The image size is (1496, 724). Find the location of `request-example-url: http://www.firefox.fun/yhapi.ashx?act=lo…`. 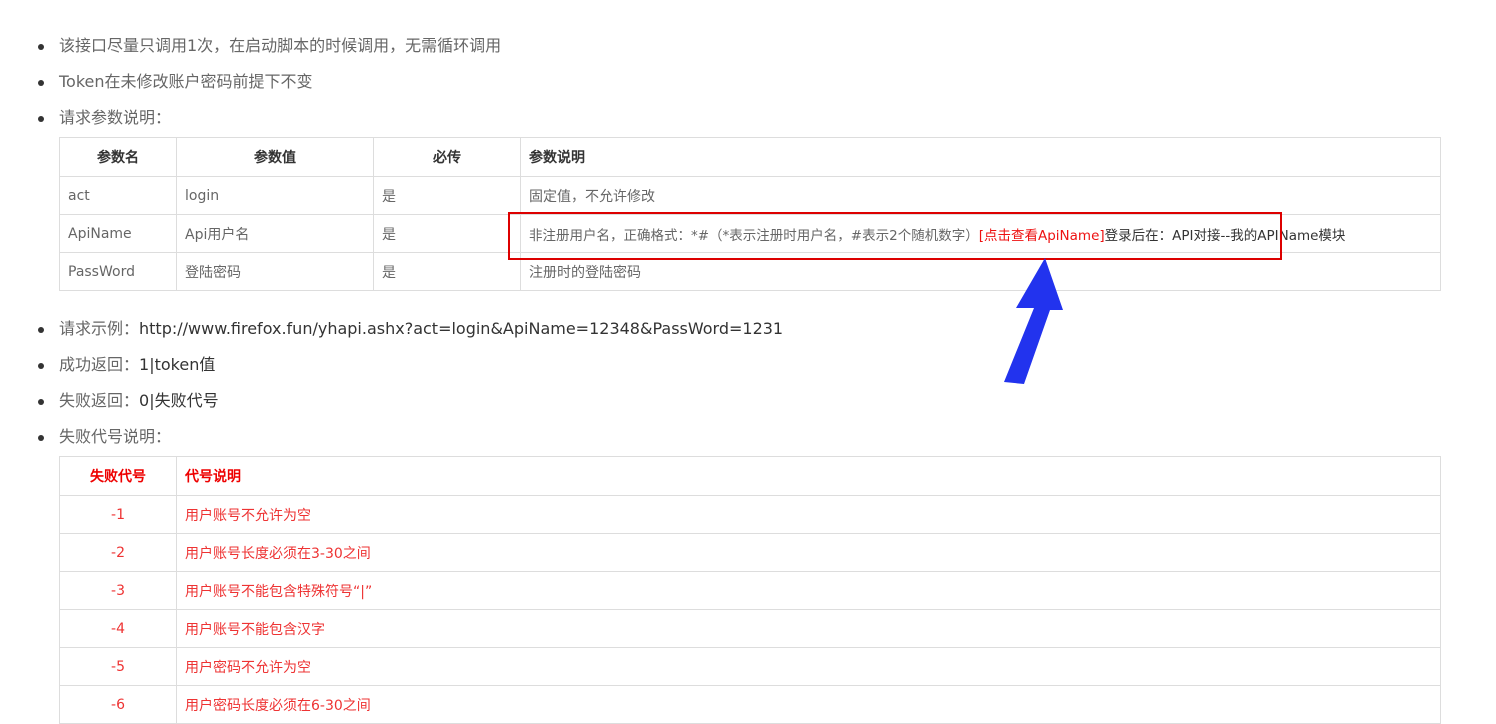

request-example-url: http://www.firefox.fun/yhapi.ashx?act=lo… is located at coordinates (461, 328).